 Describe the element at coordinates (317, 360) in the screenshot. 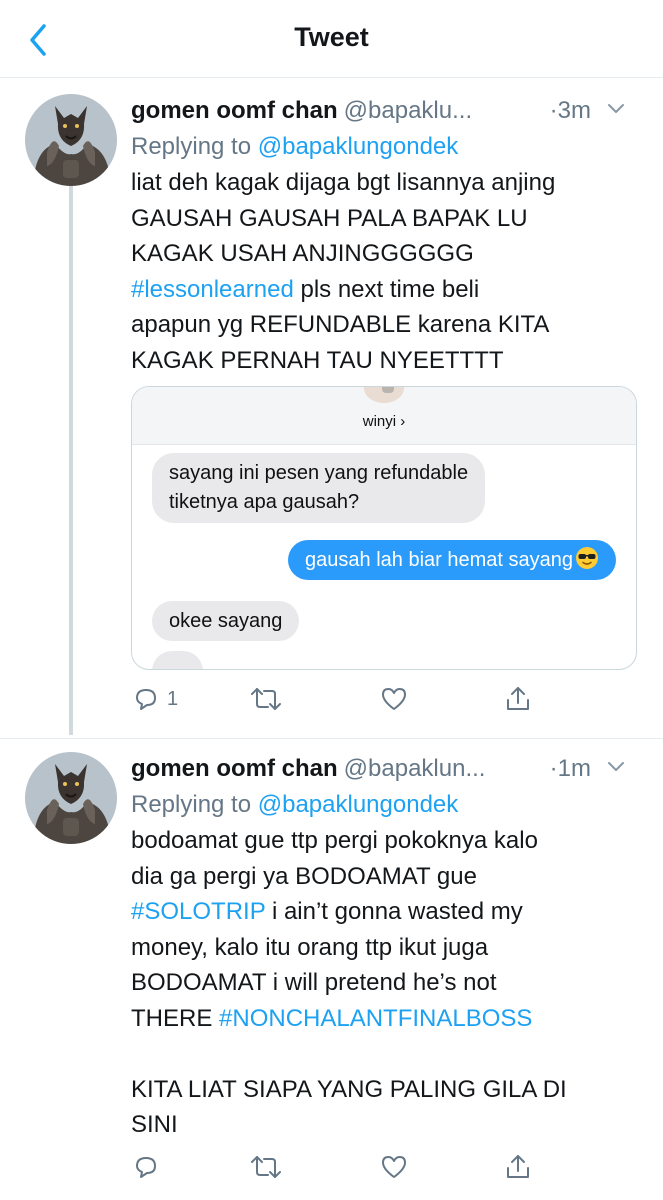

I see `text-line: KAGAK PERNAH TAU NYEETTTT` at that location.